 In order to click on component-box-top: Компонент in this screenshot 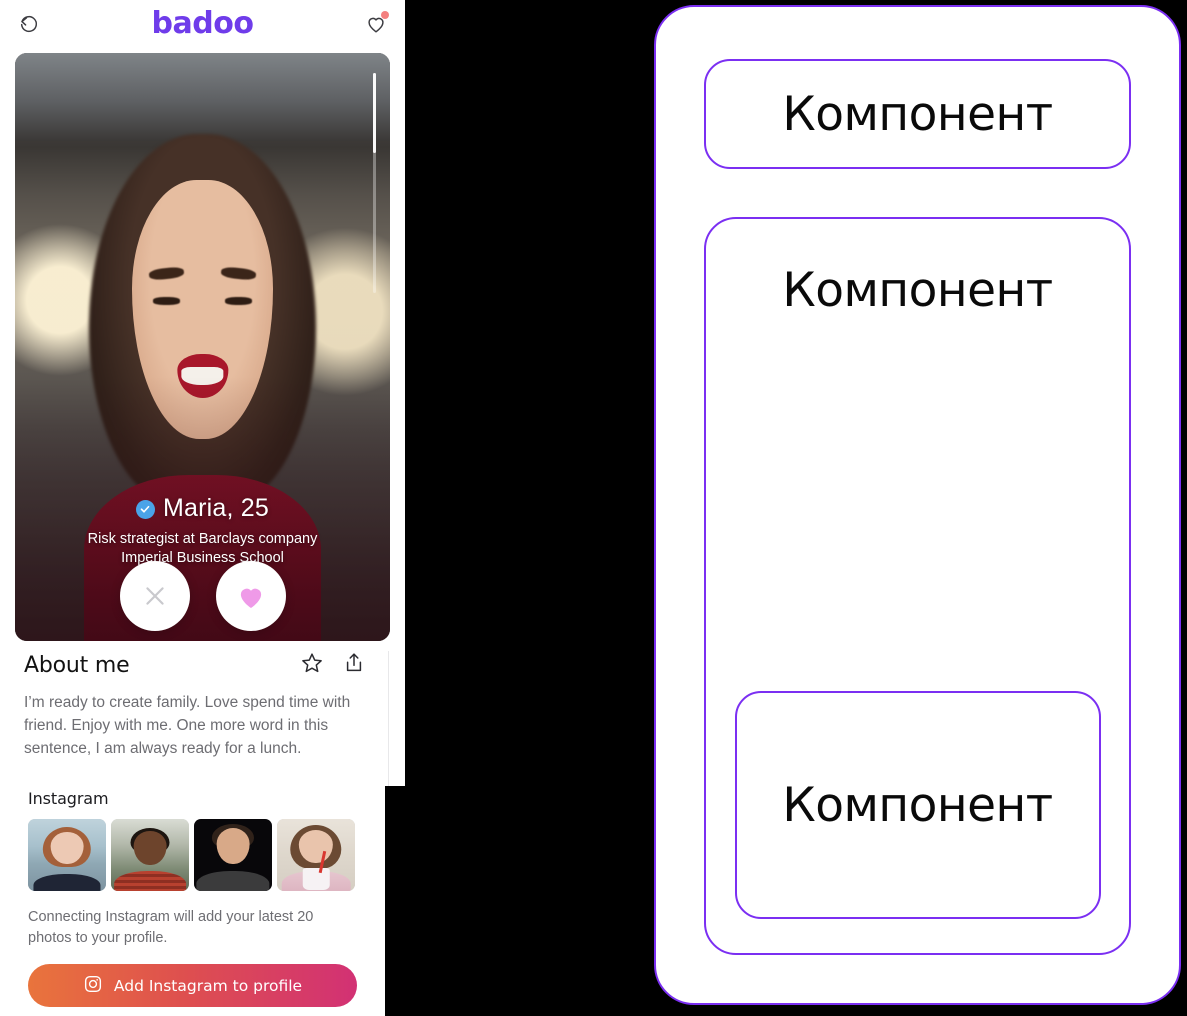, I will do `click(917, 114)`.